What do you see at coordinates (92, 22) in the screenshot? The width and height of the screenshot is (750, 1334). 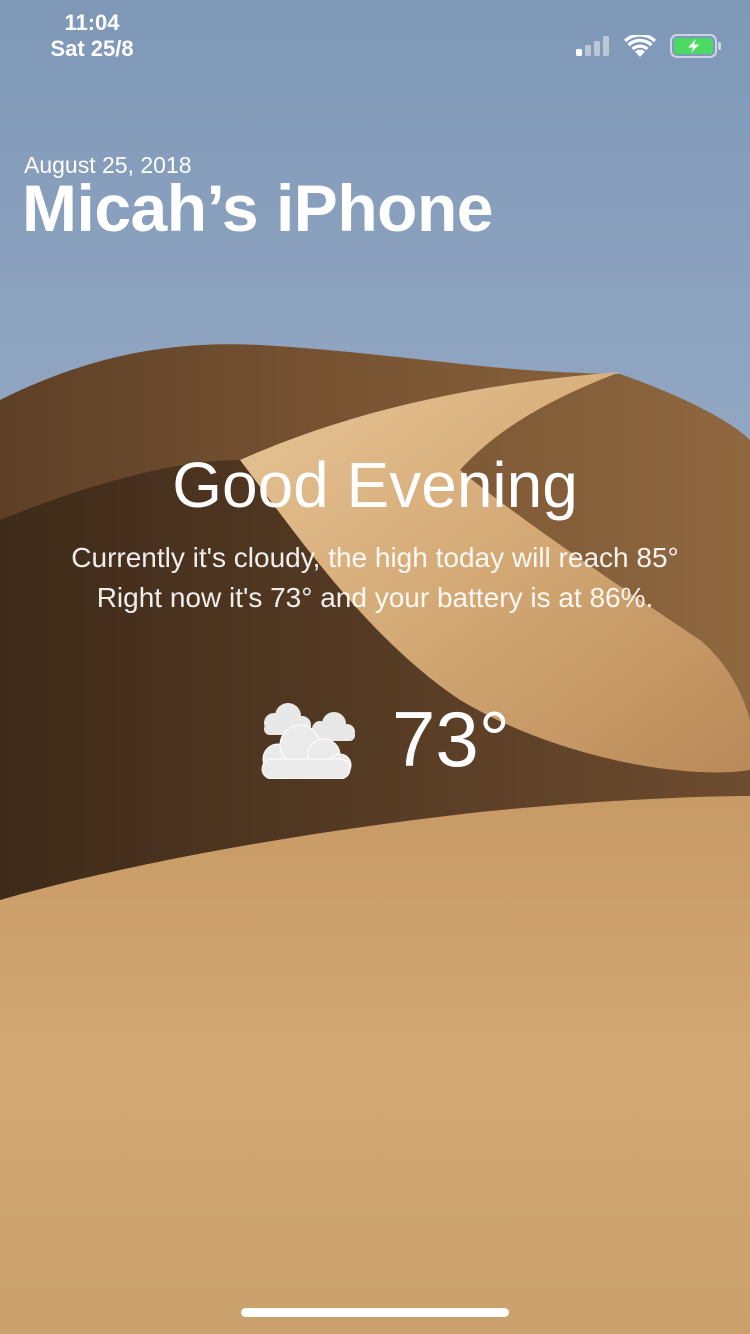 I see `status-time: 11:04` at bounding box center [92, 22].